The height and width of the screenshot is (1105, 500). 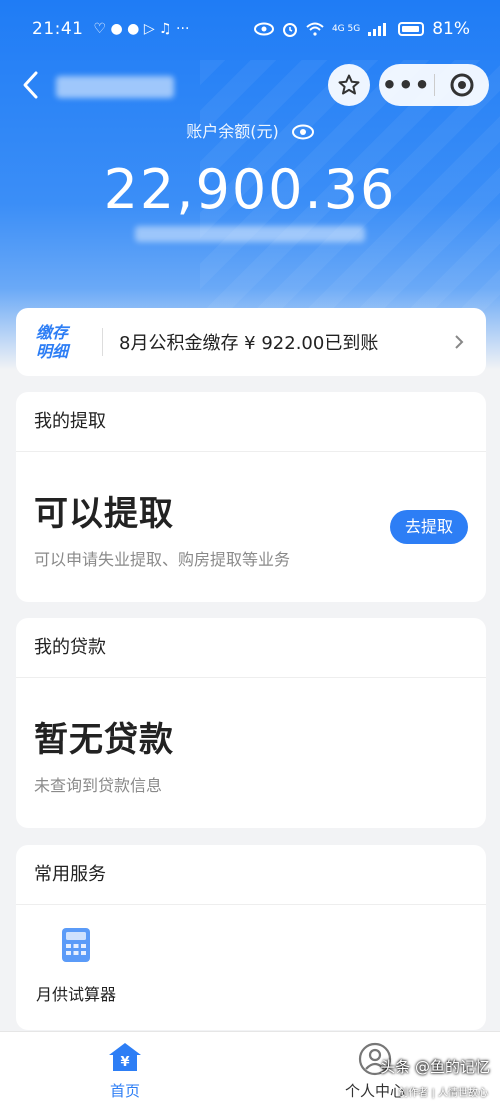 I want to click on badge-line2: 明细, so click(x=52, y=351).